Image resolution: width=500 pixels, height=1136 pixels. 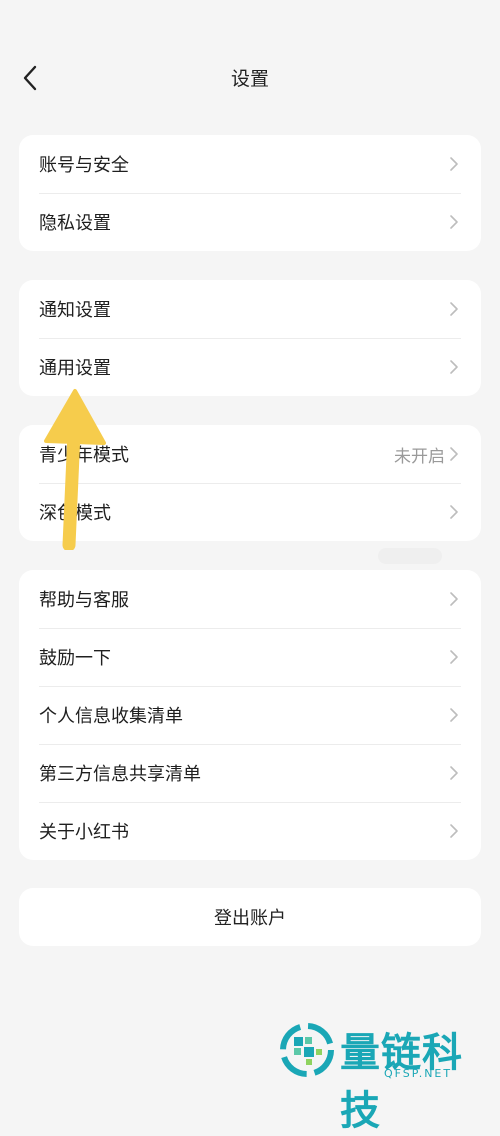 What do you see at coordinates (75, 658) in the screenshot?
I see `settings-item-label: 鼓励一下` at bounding box center [75, 658].